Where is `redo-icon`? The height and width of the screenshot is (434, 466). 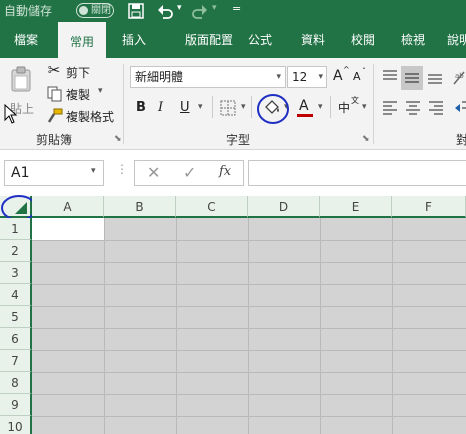 redo-icon is located at coordinates (200, 11).